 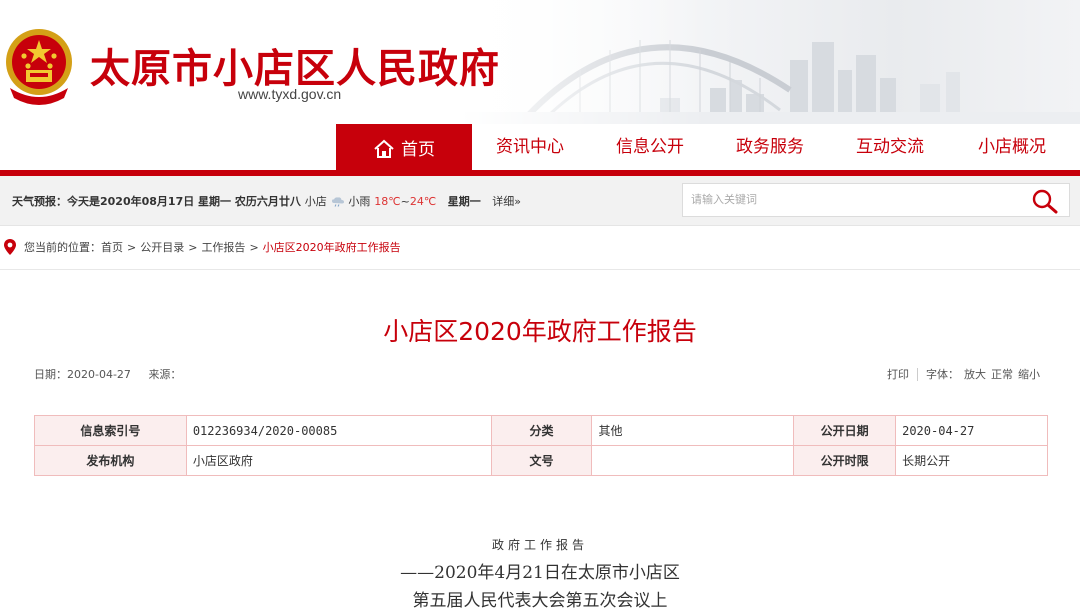 I want to click on national-emblem-logo, so click(x=39, y=66).